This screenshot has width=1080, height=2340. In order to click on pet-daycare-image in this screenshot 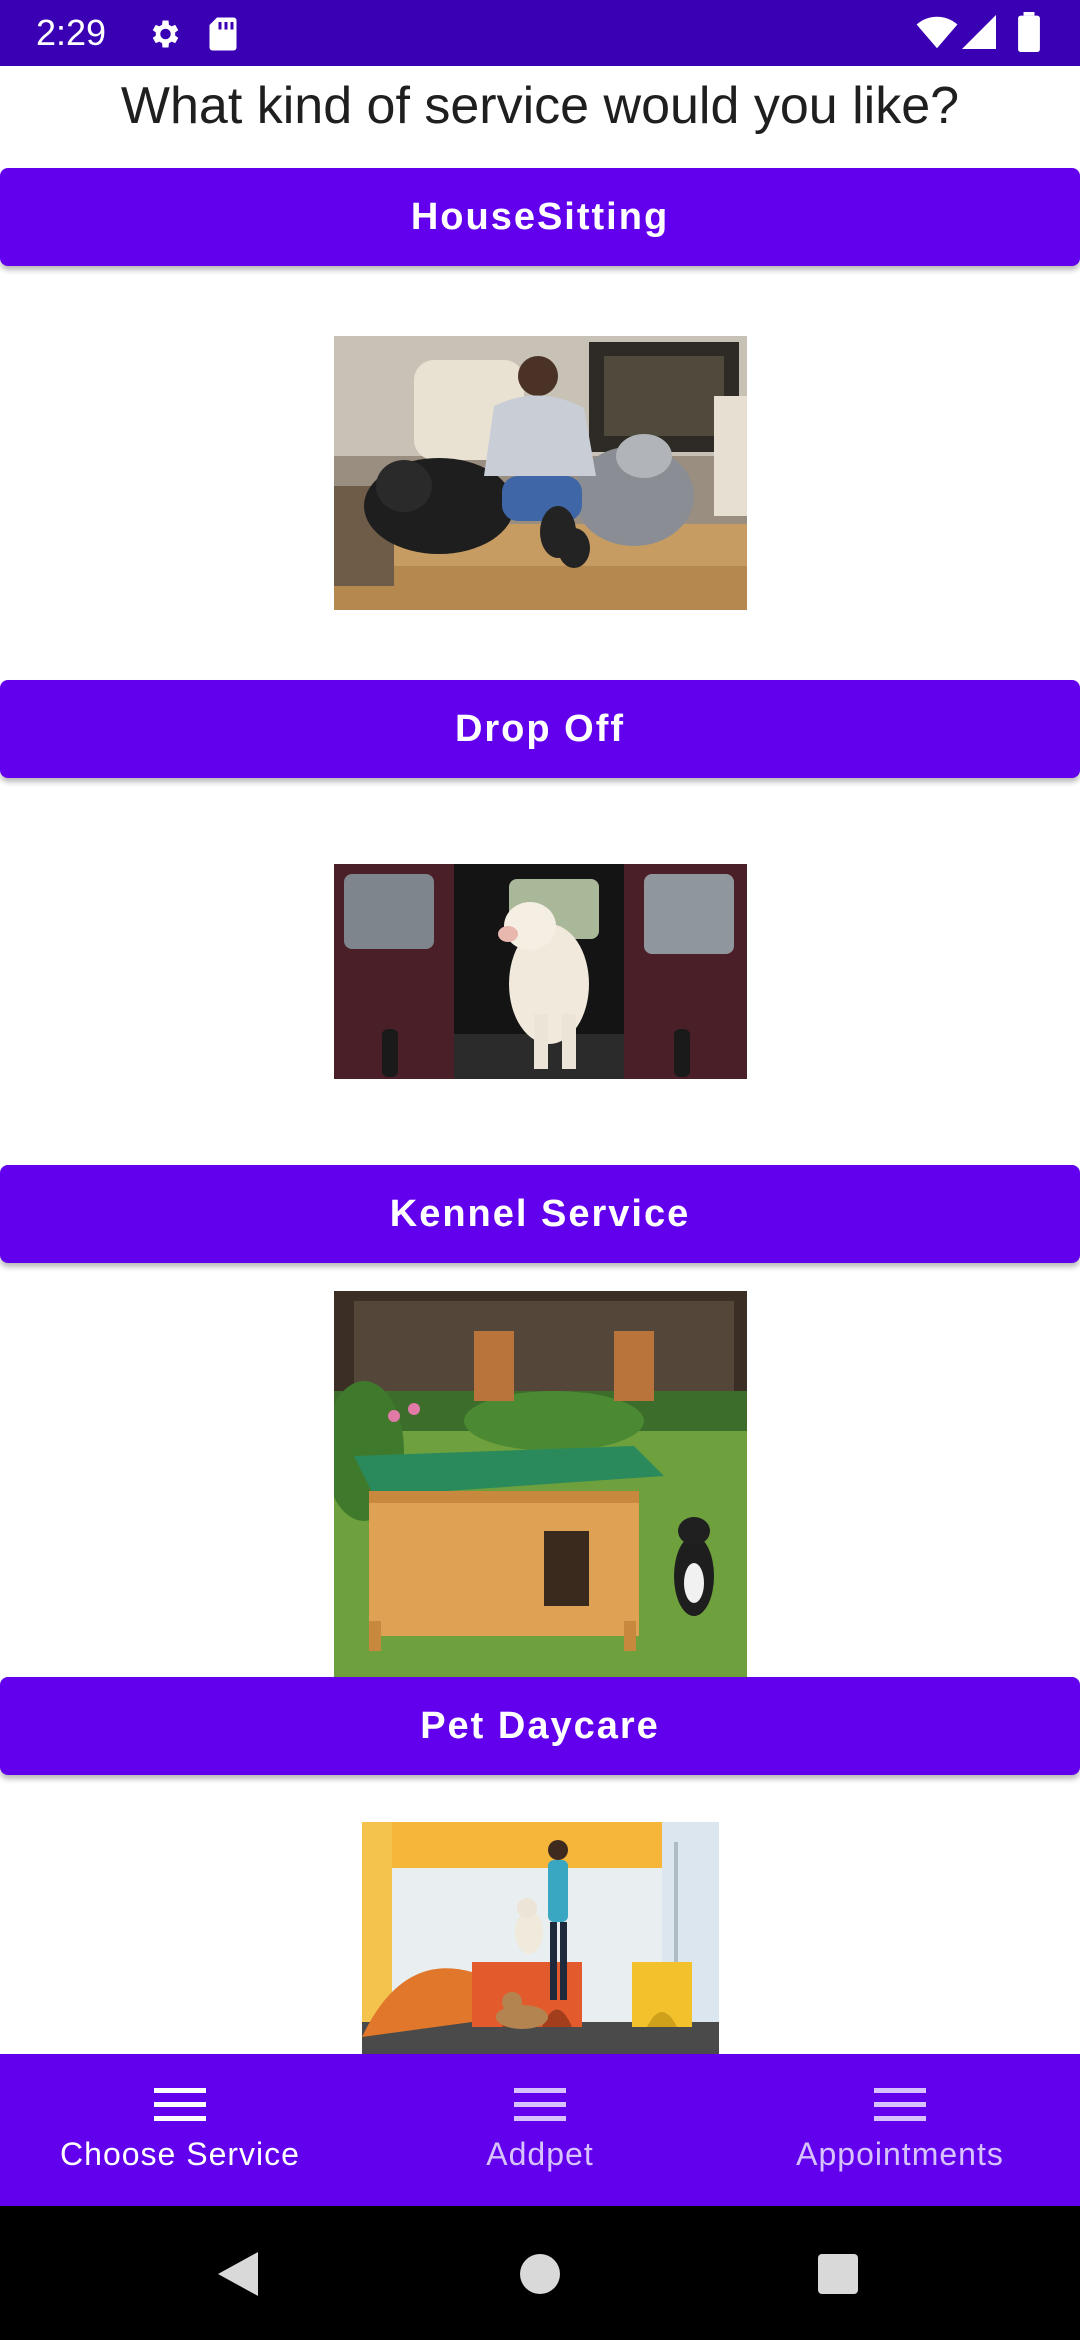, I will do `click(540, 1938)`.